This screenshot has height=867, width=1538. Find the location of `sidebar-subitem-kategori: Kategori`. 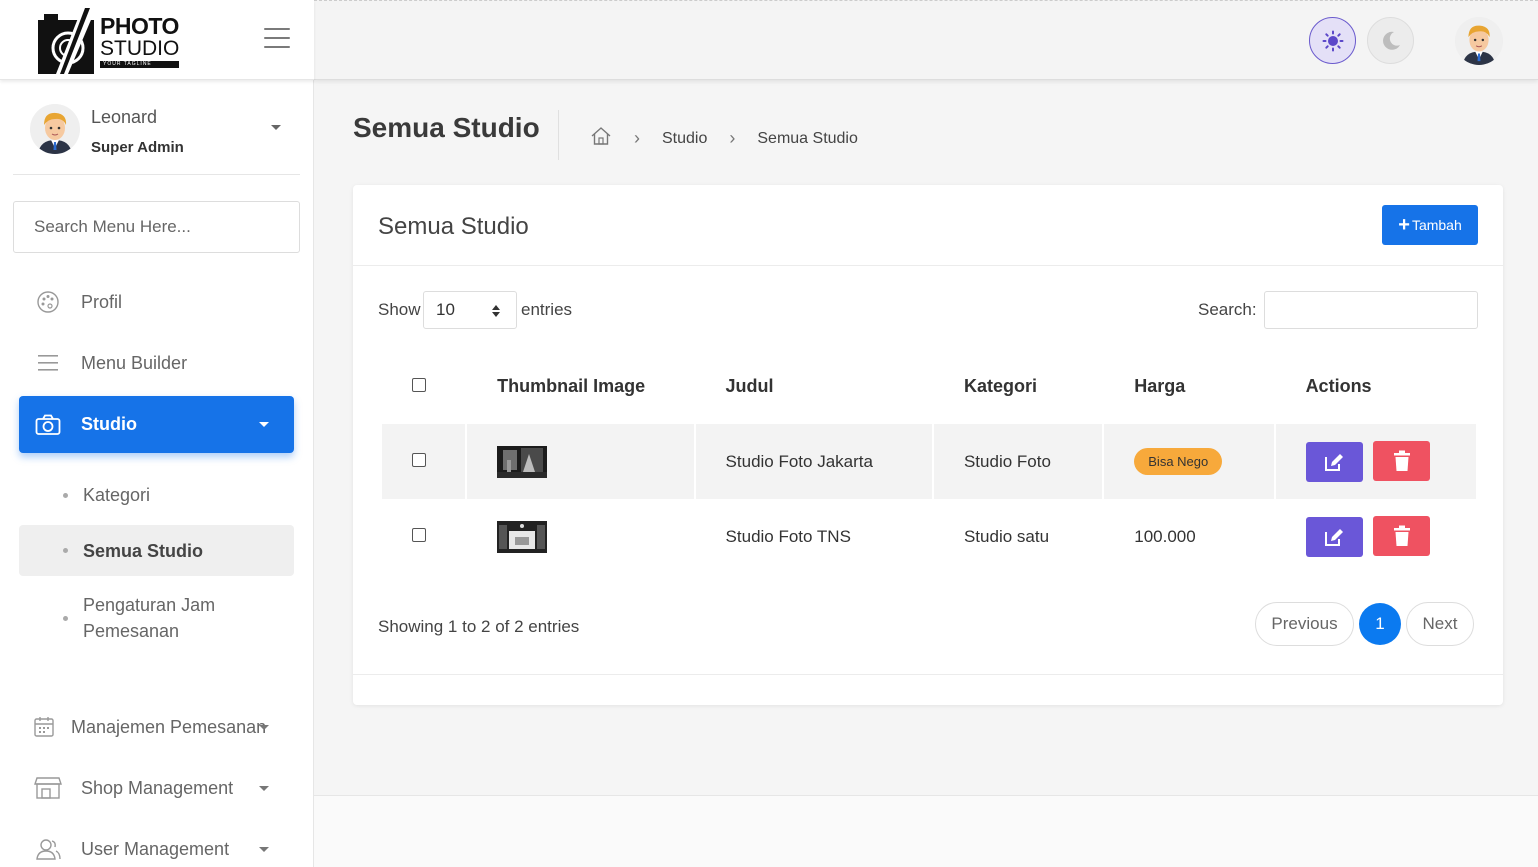

sidebar-subitem-kategori: Kategori is located at coordinates (156, 495).